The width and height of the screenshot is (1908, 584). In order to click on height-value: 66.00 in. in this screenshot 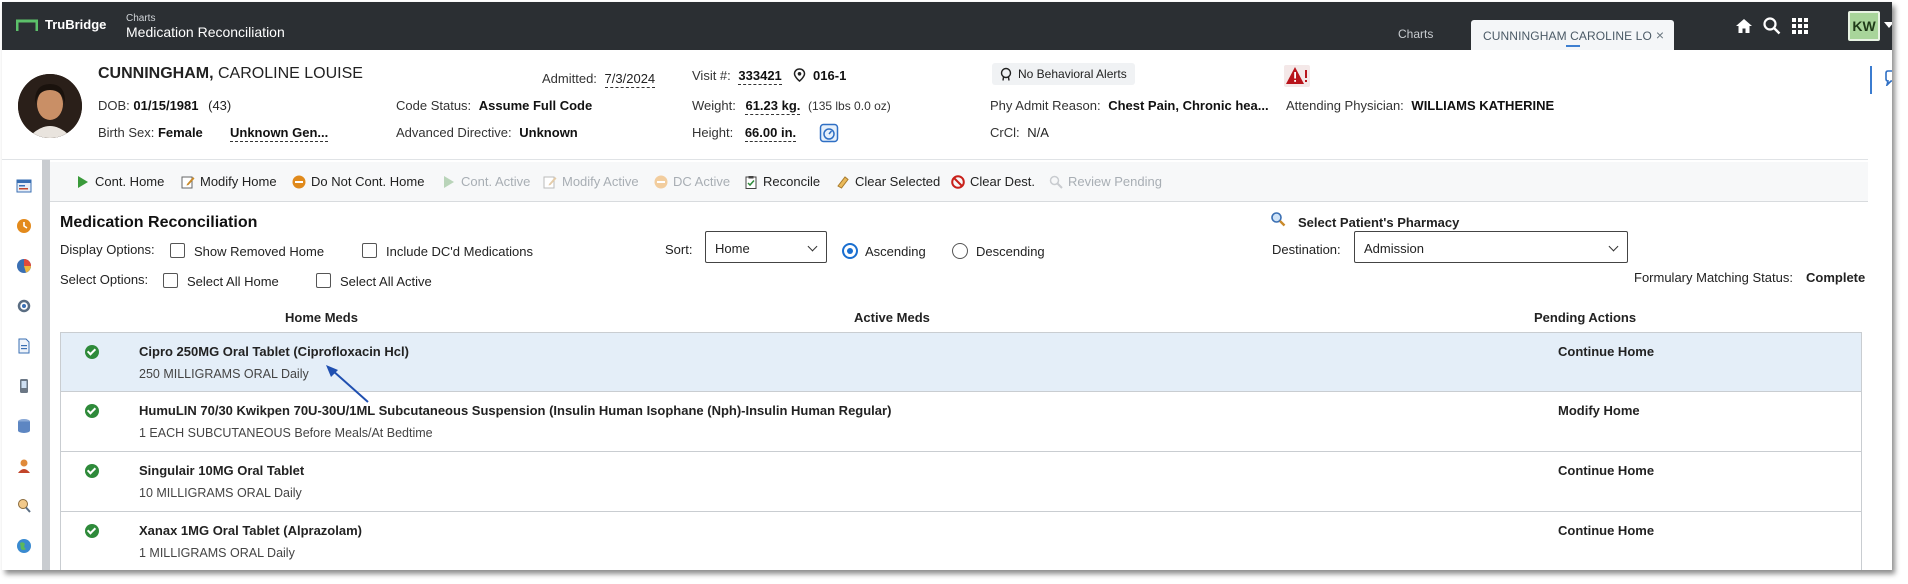, I will do `click(770, 133)`.